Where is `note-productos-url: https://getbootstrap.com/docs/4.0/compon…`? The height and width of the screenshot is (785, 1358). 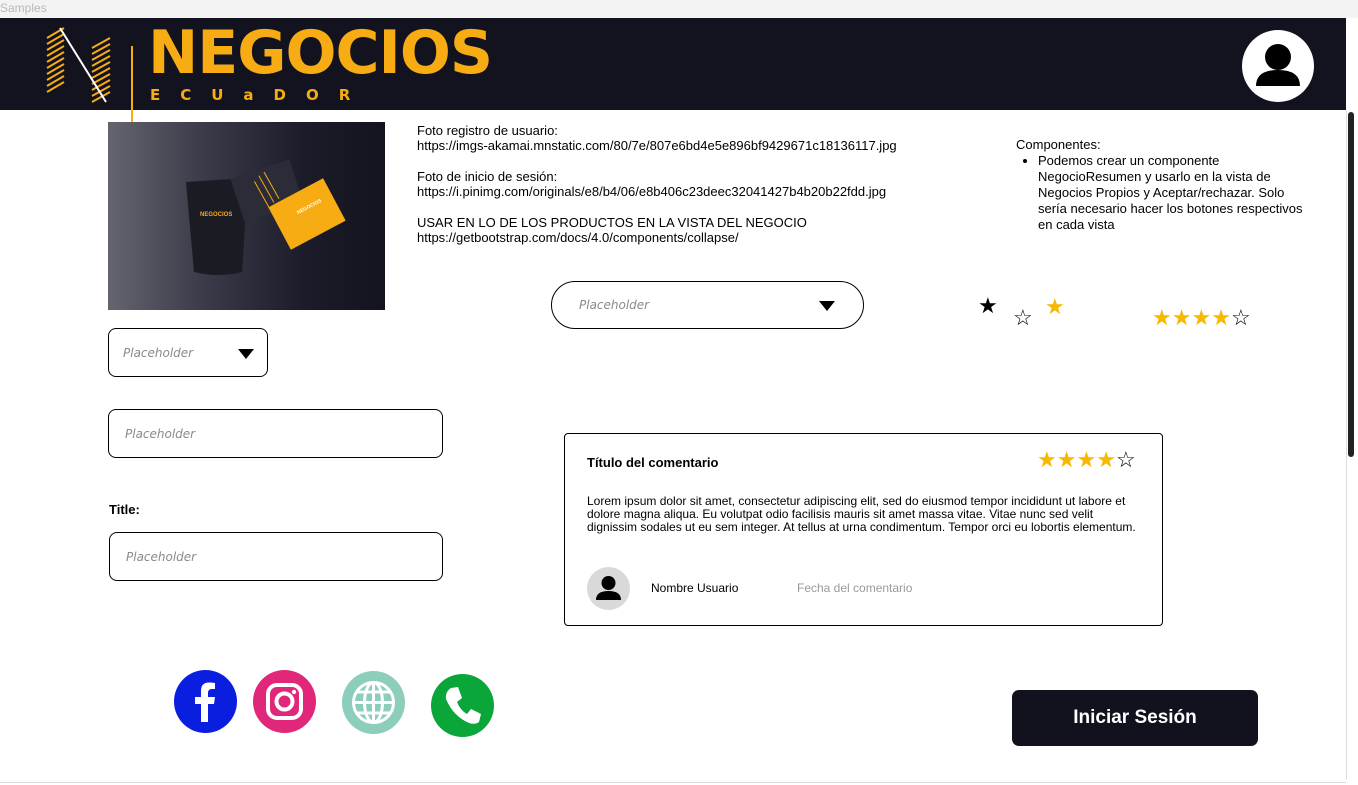
note-productos-url: https://getbootstrap.com/docs/4.0/compon… is located at coordinates (578, 237).